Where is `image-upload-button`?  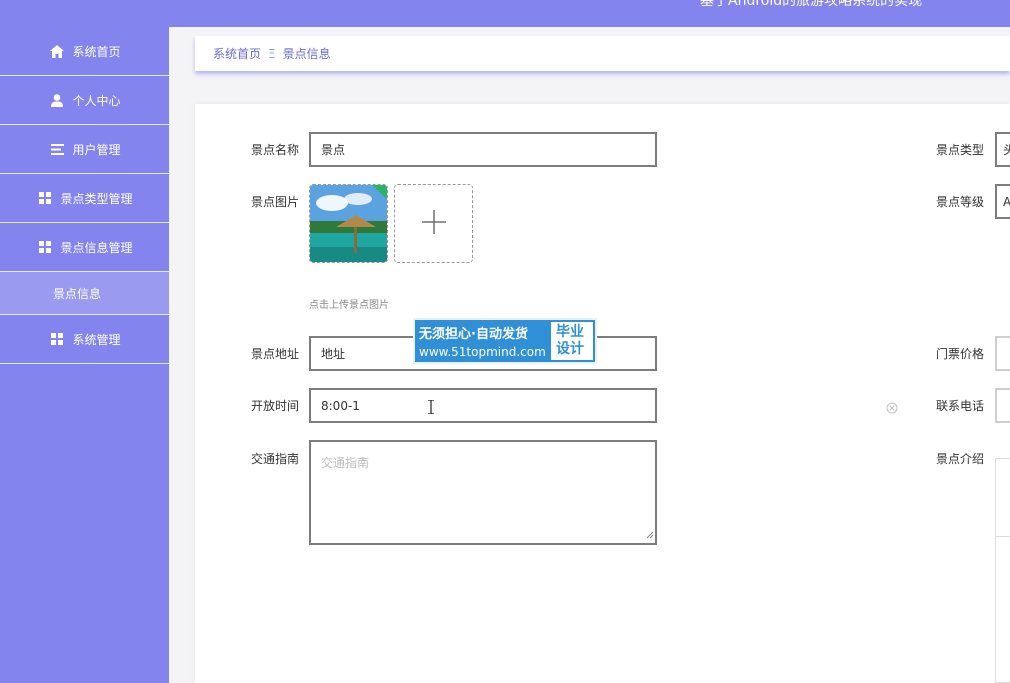 image-upload-button is located at coordinates (433, 223).